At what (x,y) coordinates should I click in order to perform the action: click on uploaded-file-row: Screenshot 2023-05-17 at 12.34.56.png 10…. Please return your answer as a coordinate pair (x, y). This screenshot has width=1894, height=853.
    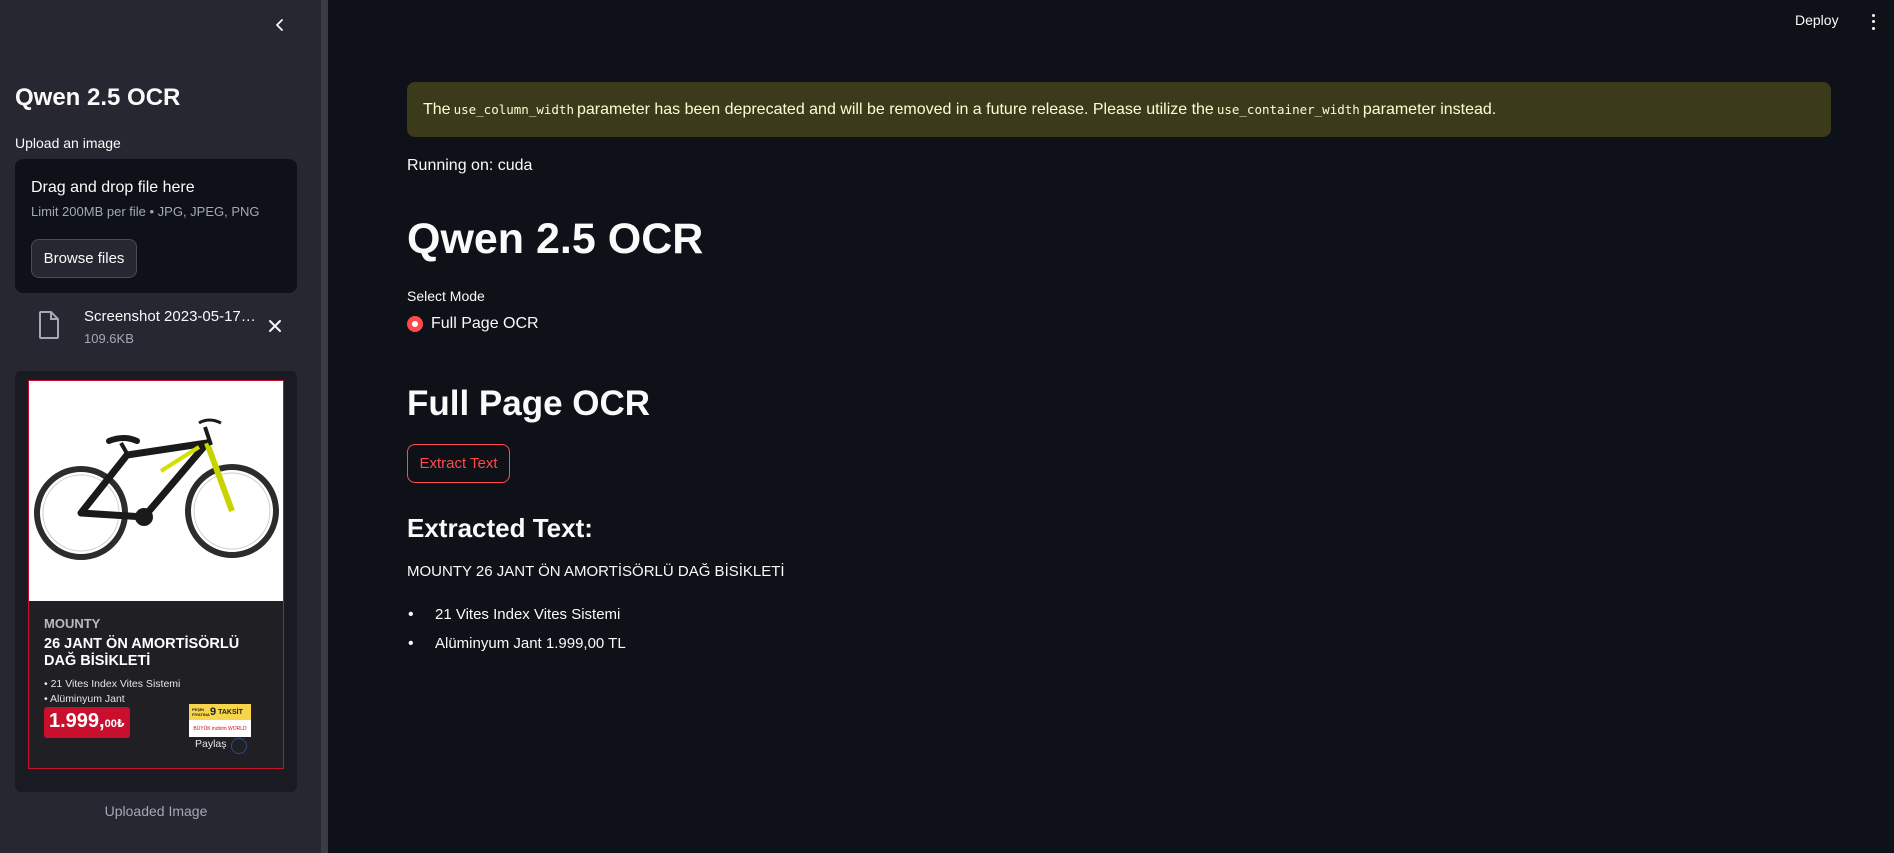
    Looking at the image, I should click on (156, 327).